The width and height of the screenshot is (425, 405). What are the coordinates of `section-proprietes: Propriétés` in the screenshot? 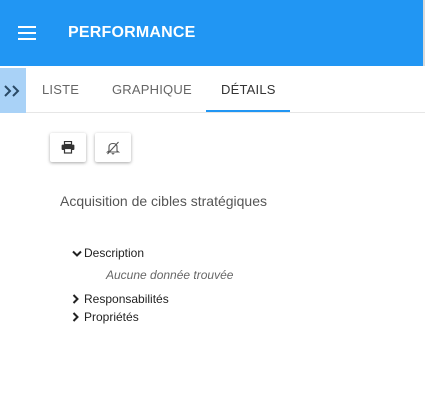 It's located at (105, 317).